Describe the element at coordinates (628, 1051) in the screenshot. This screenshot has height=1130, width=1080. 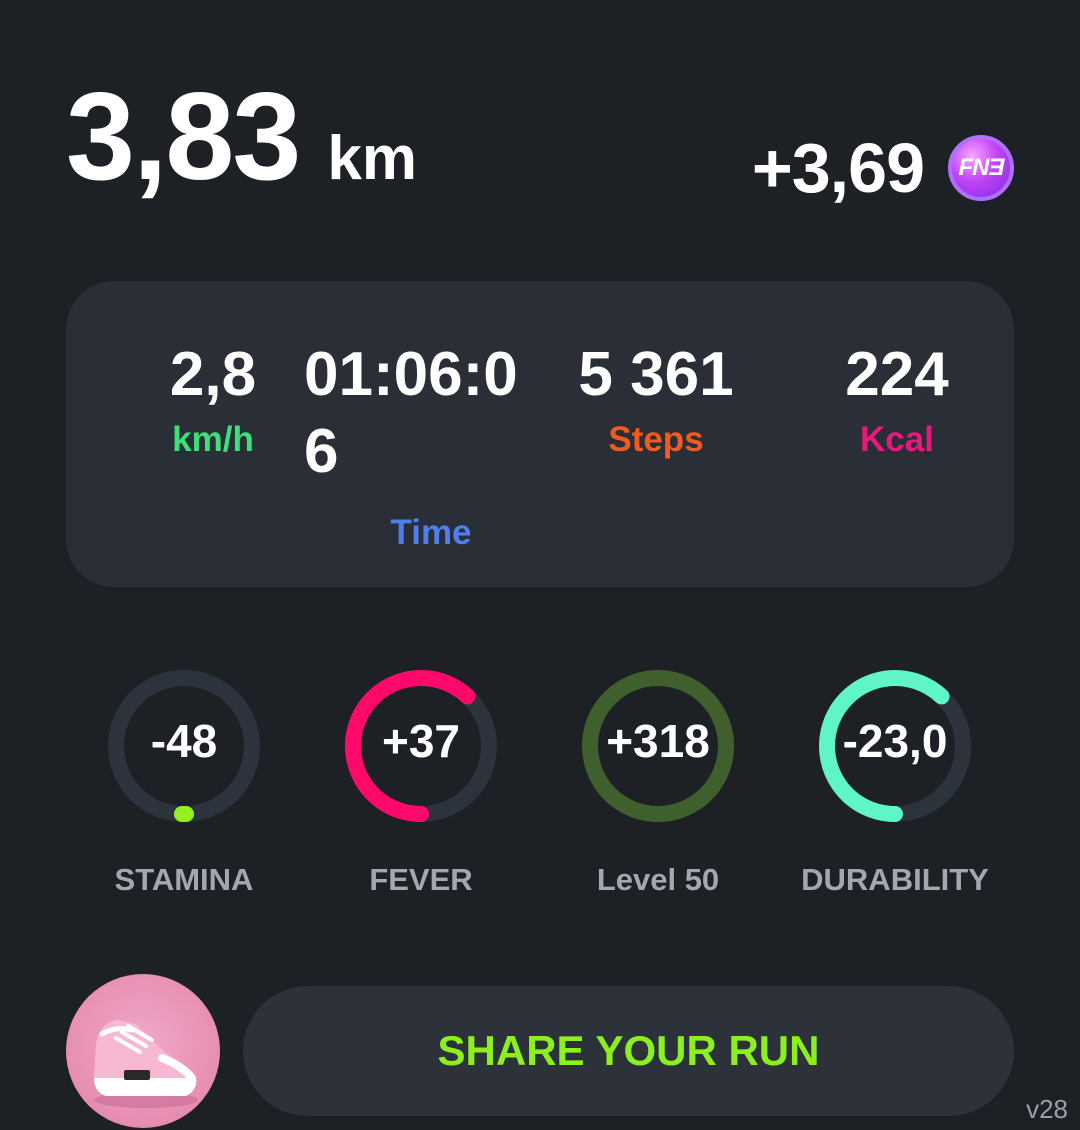
I see `share-run-button: SHARE YOUR RUN` at that location.